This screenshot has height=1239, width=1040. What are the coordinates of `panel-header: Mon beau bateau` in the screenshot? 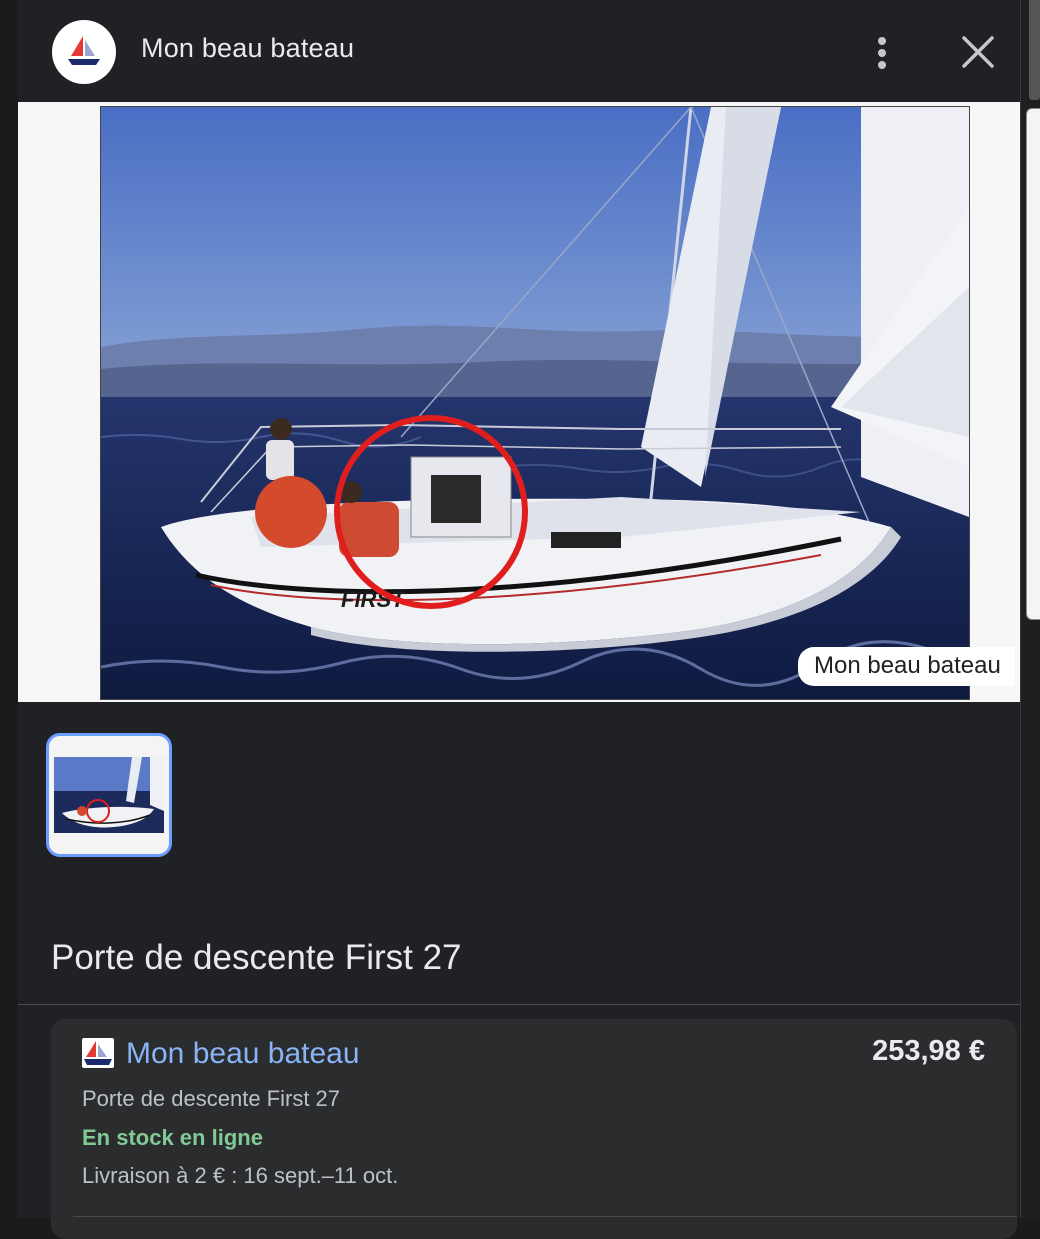 It's located at (519, 51).